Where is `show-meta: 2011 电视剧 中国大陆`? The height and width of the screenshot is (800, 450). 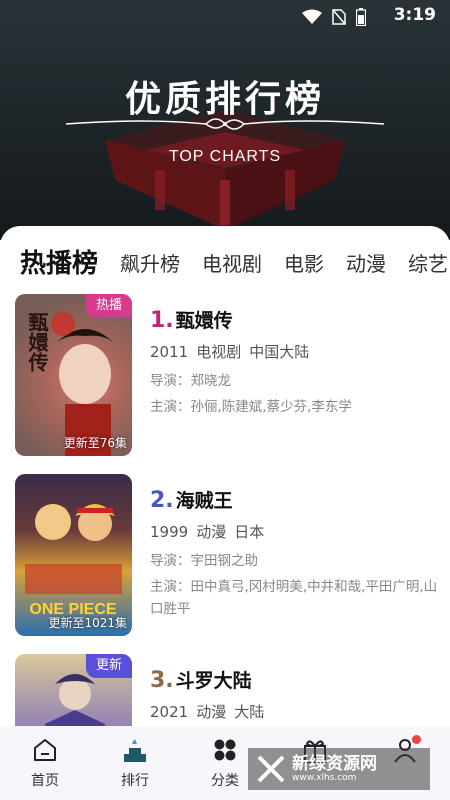 show-meta: 2011 电视剧 中国大陆 is located at coordinates (295, 352).